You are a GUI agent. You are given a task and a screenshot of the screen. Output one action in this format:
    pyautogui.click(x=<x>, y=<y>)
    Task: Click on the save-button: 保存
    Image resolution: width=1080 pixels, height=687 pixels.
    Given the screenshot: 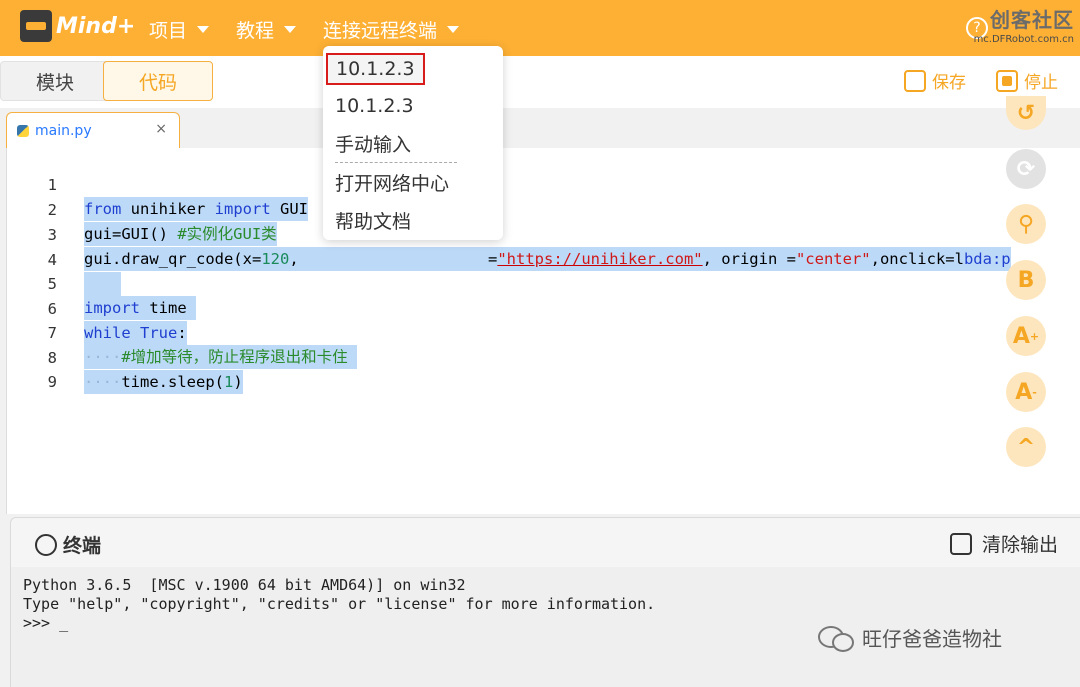 What is the action you would take?
    pyautogui.click(x=935, y=80)
    